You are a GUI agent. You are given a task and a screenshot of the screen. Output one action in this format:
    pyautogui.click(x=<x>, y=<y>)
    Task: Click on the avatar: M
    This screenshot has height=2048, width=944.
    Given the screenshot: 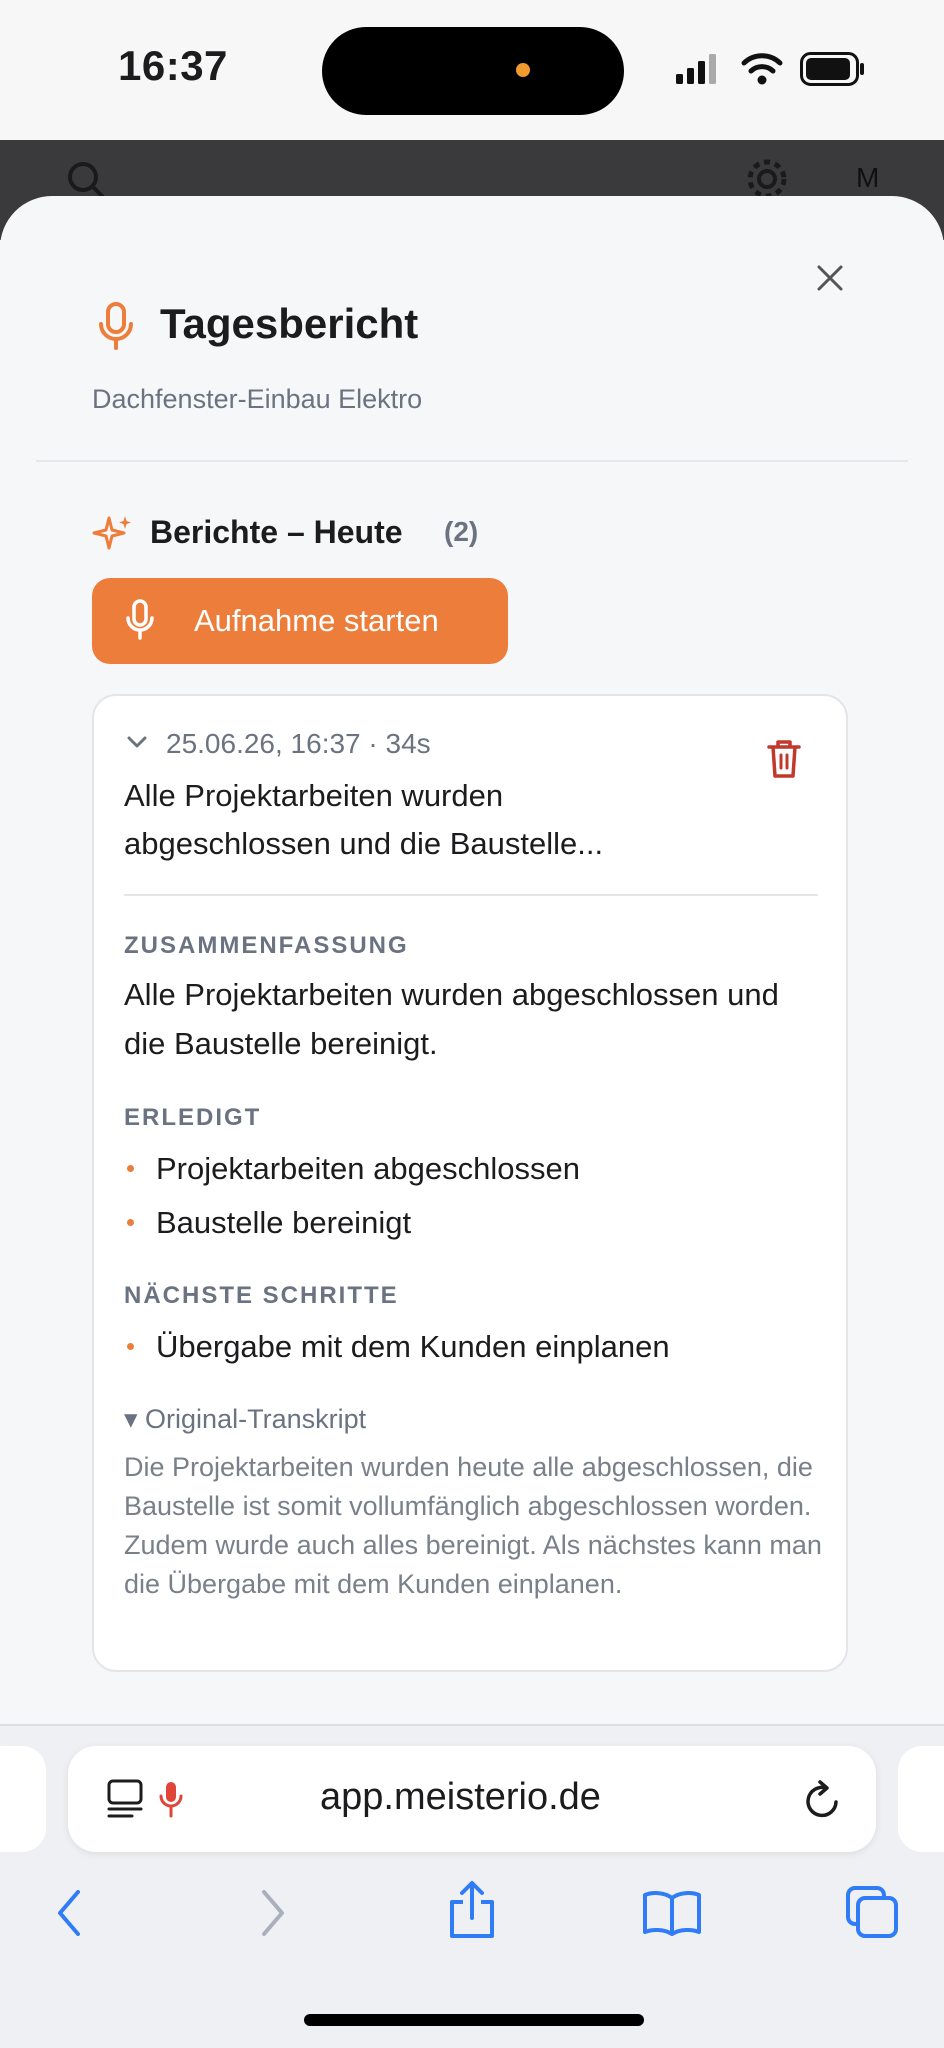 What is the action you would take?
    pyautogui.click(x=867, y=178)
    